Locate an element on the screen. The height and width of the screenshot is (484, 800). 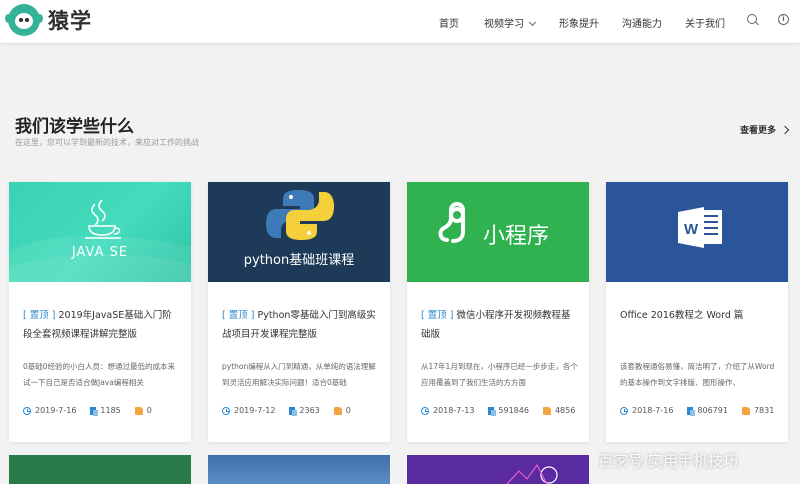
site-logo: 猿学 is located at coordinates (48, 20).